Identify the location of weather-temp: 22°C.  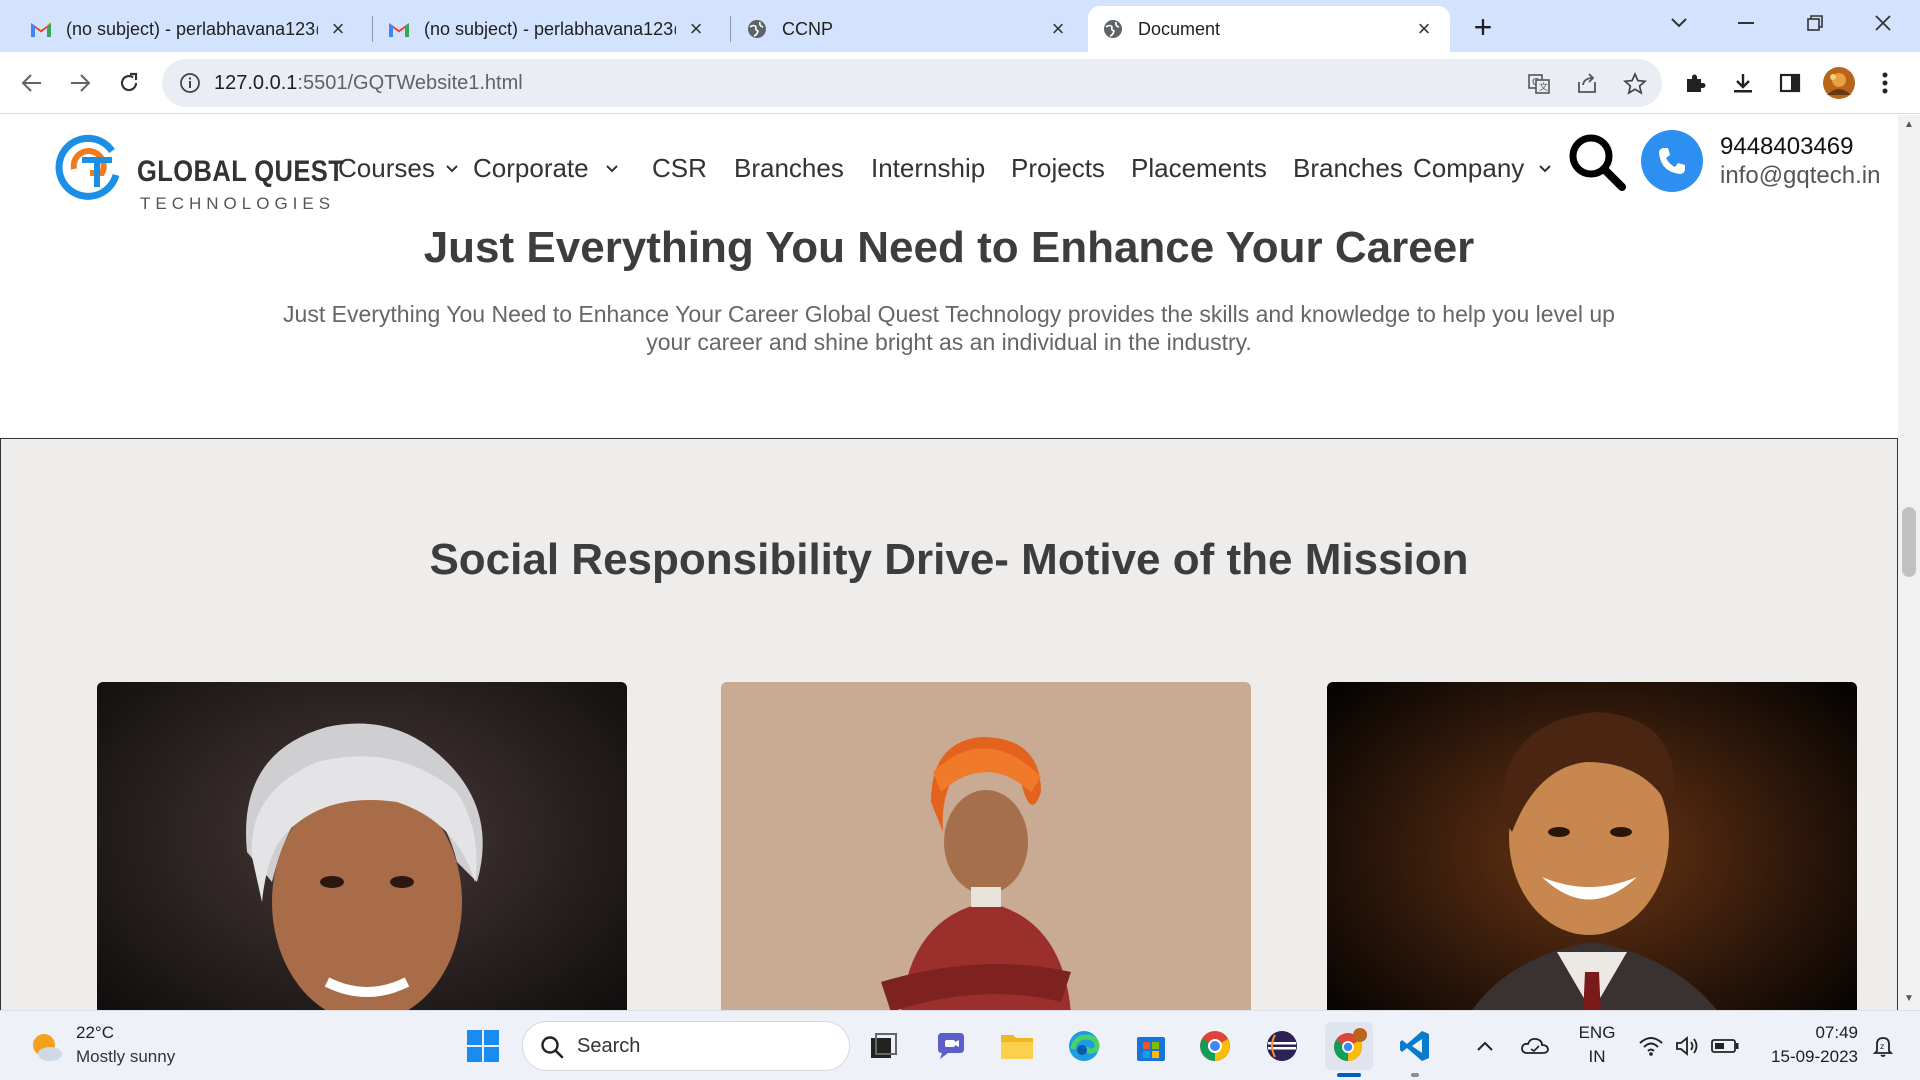
(95, 1033).